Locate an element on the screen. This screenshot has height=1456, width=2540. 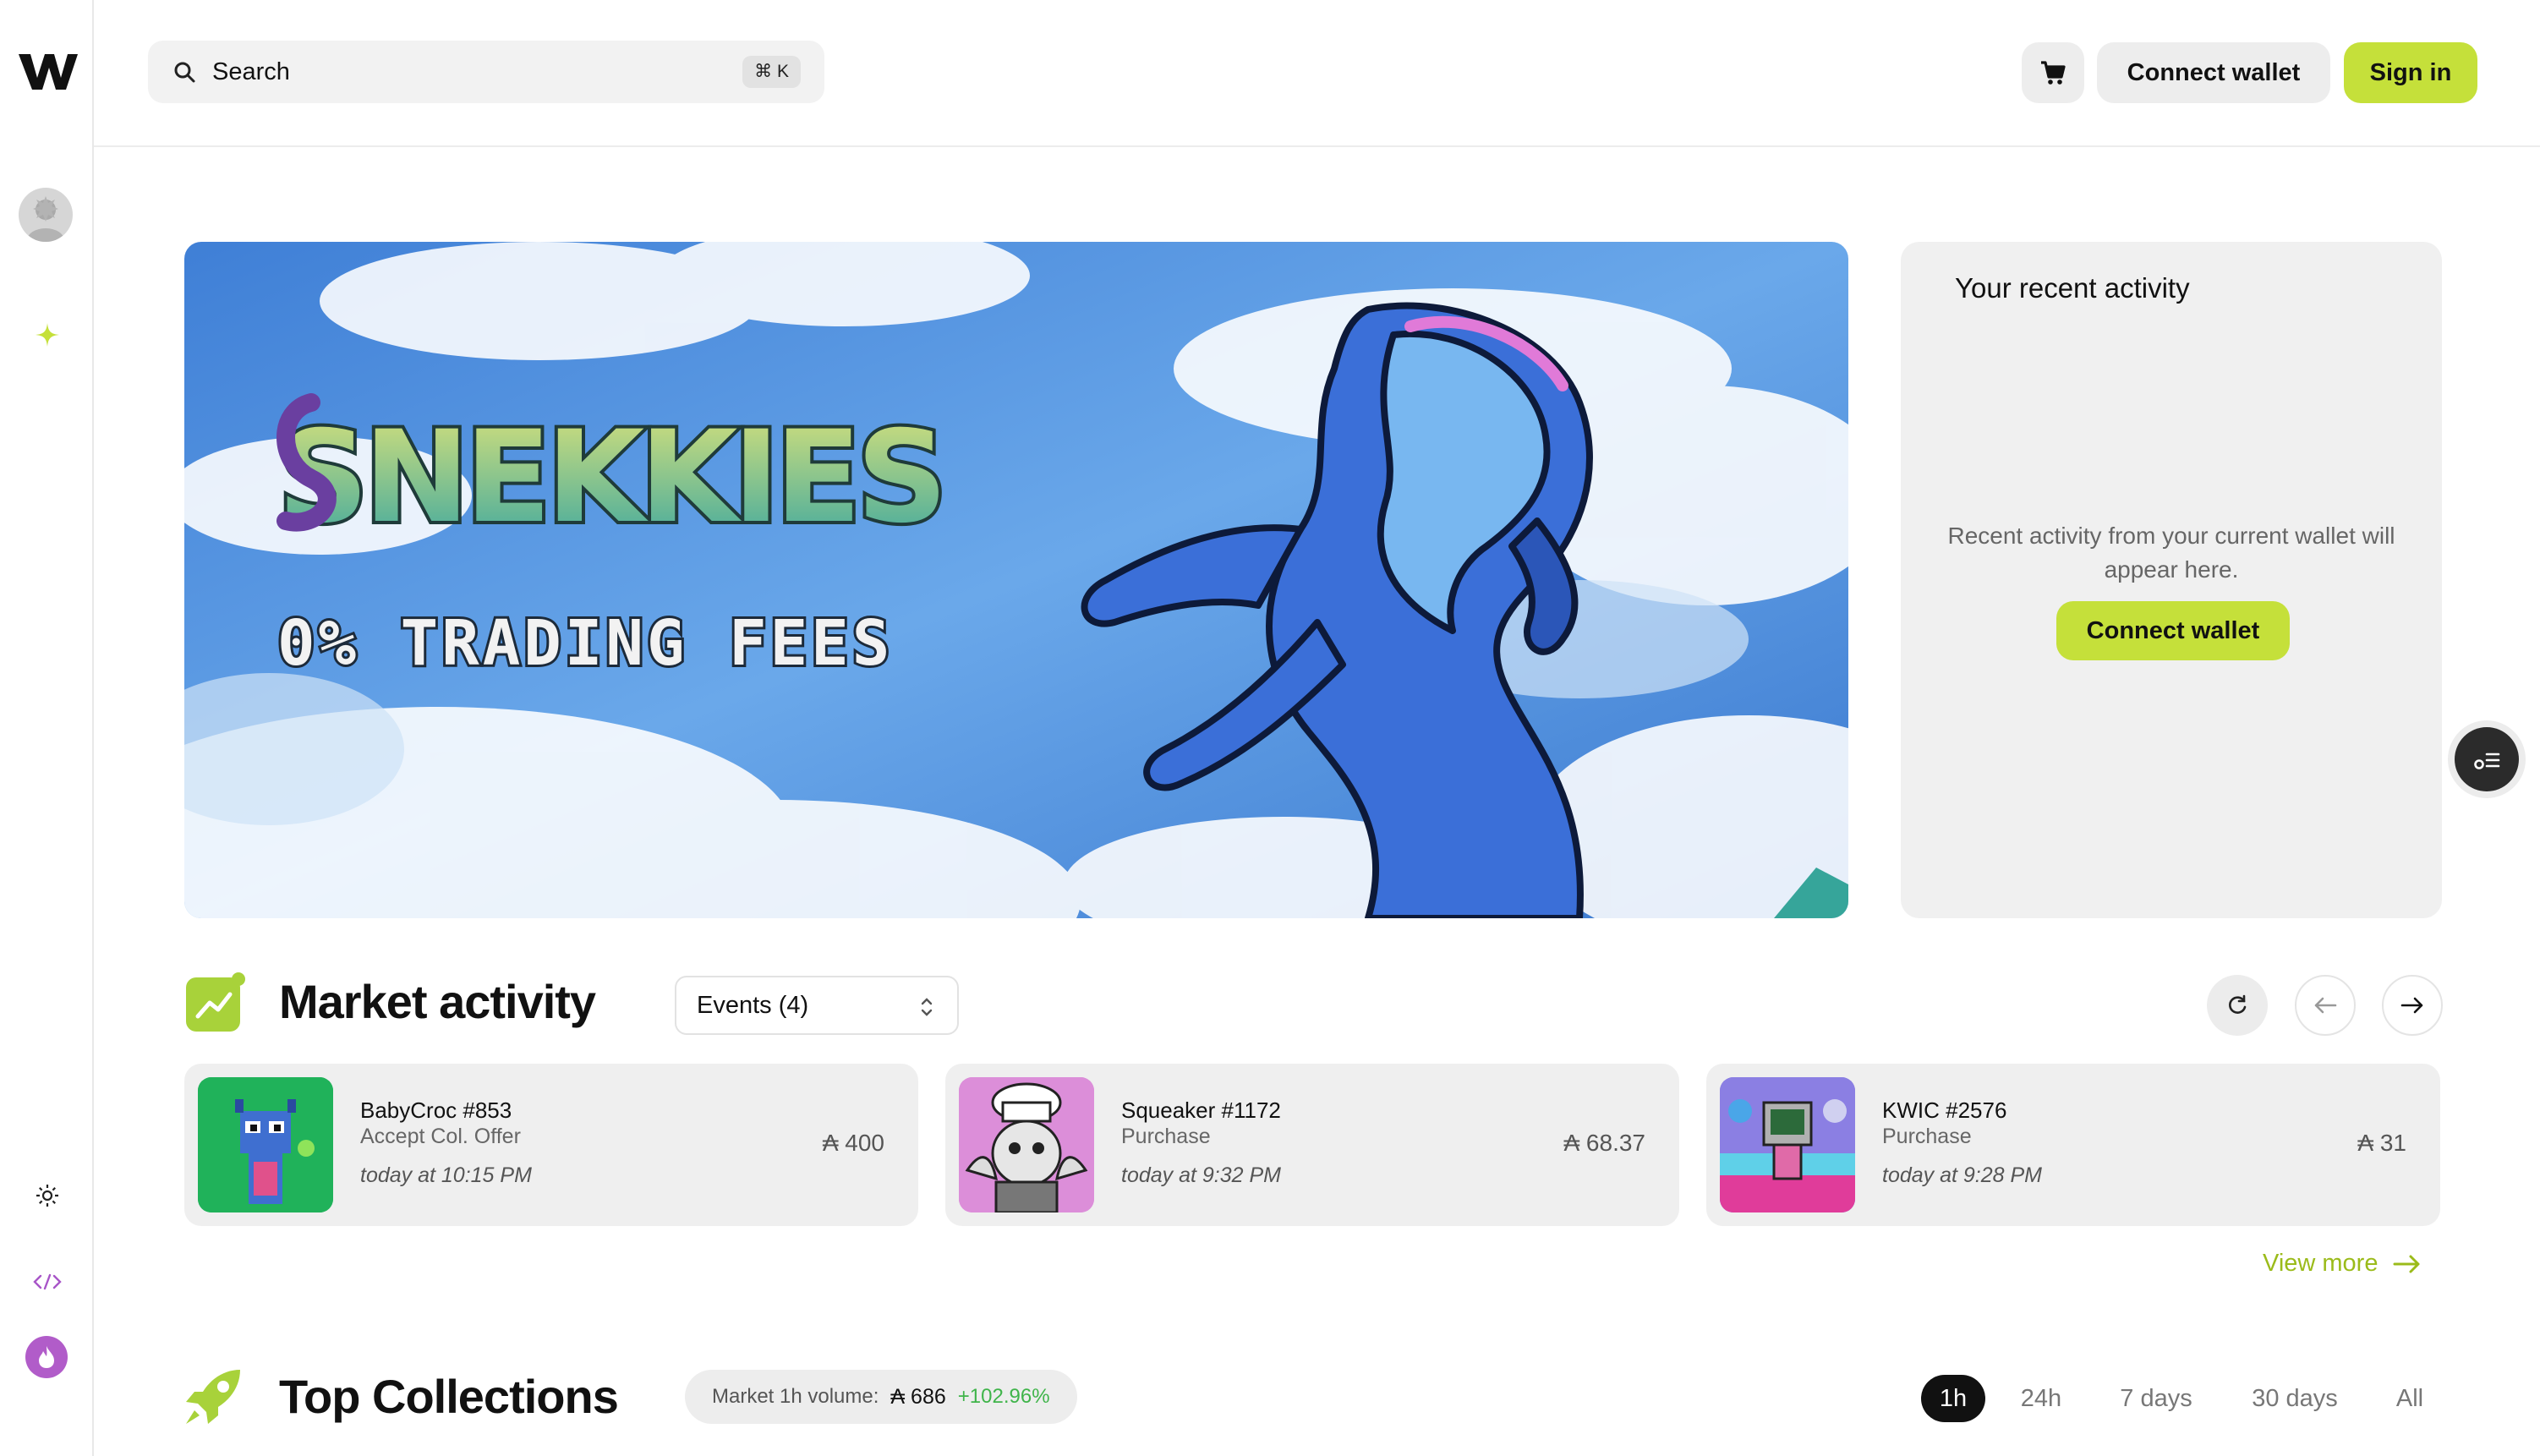
activity-price: ₳ 31 is located at coordinates (2381, 1143).